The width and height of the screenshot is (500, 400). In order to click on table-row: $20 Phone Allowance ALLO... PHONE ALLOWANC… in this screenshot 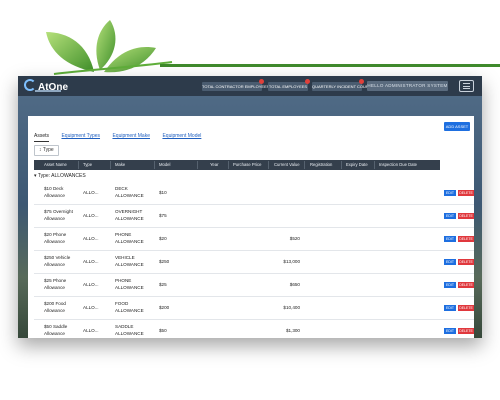, I will do `click(254, 239)`.